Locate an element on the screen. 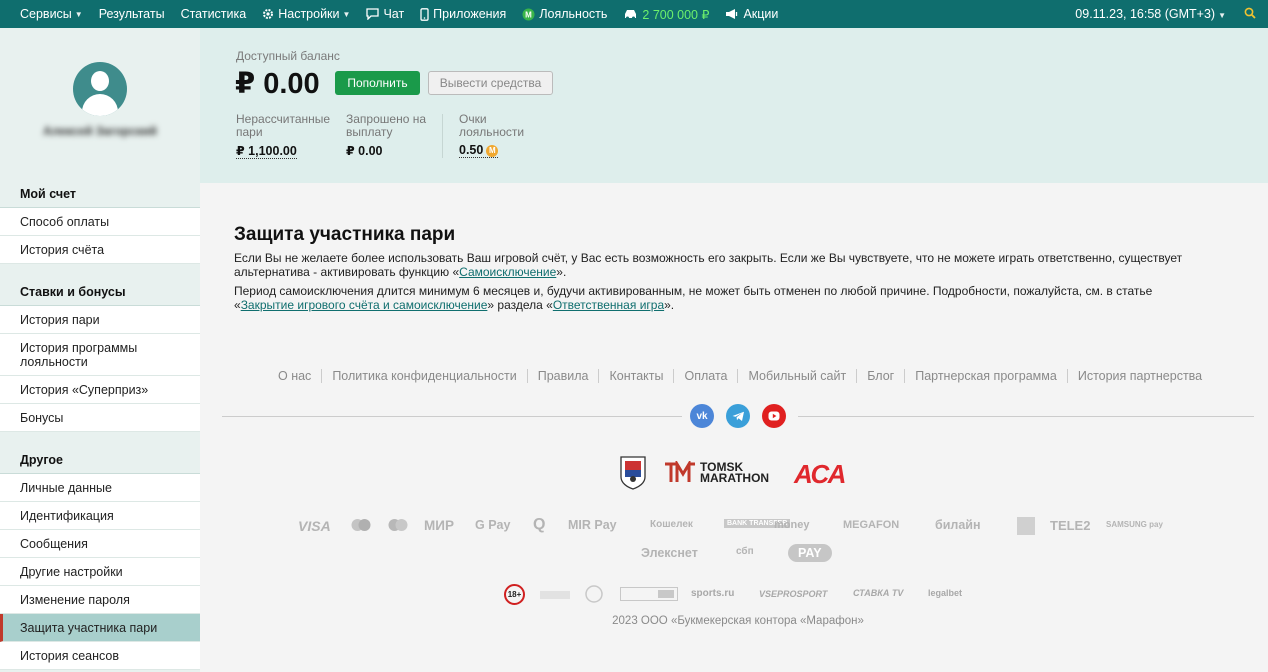  nav-services: Сервисы ▼ is located at coordinates (51, 14).